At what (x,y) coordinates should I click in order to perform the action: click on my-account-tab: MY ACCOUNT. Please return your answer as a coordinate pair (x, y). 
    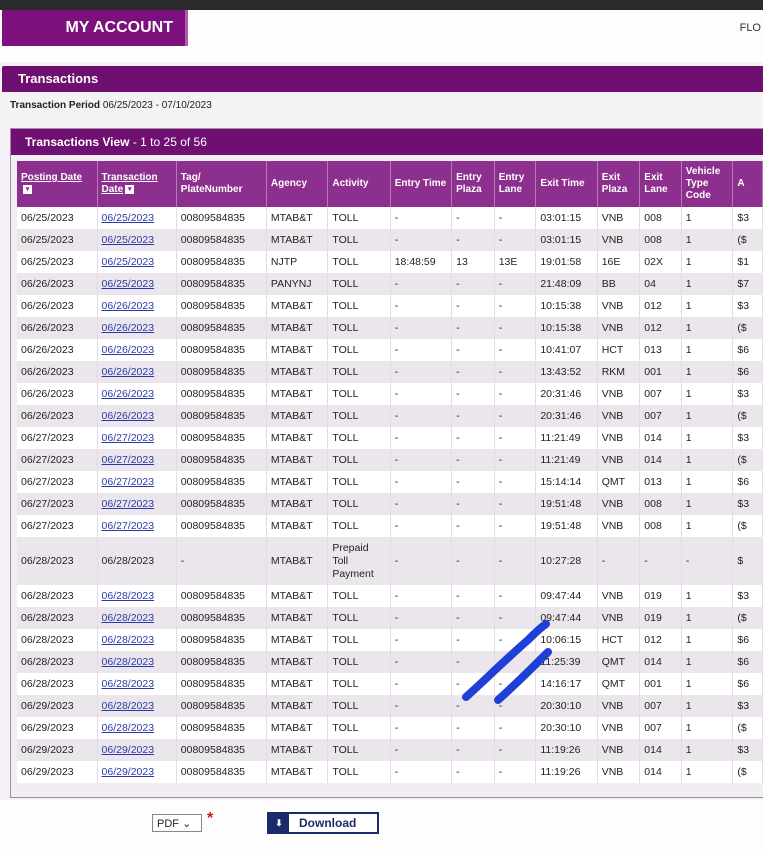
    Looking at the image, I should click on (95, 28).